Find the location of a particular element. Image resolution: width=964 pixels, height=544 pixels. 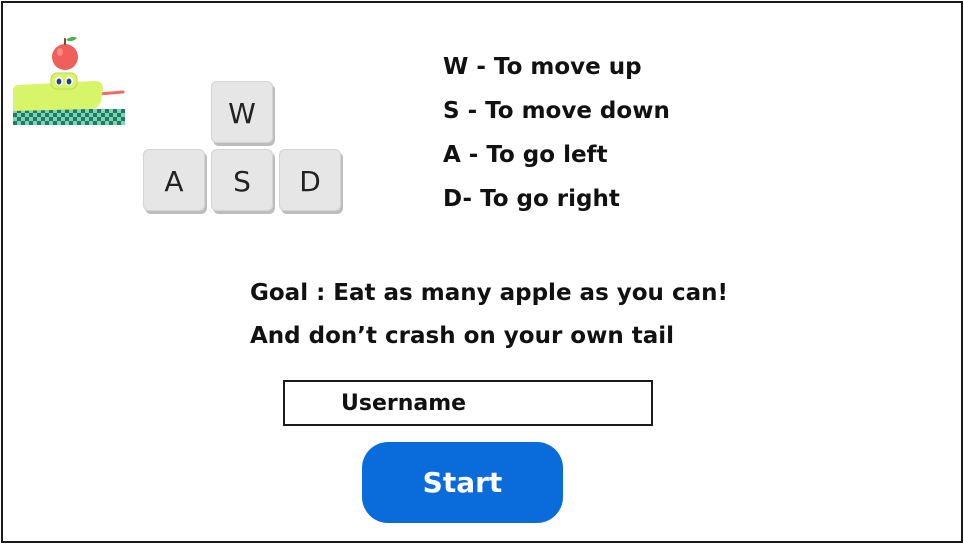

instruction-move-up: W - To move up is located at coordinates (542, 67).